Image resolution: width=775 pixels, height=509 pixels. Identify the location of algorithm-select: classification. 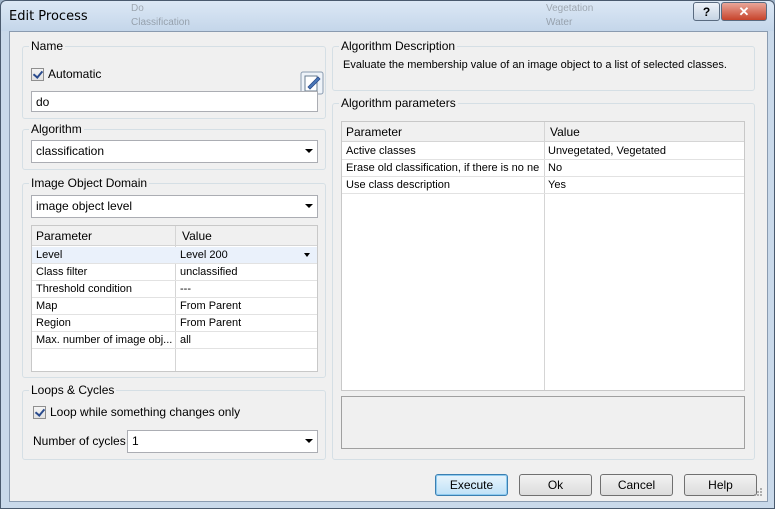
(174, 151).